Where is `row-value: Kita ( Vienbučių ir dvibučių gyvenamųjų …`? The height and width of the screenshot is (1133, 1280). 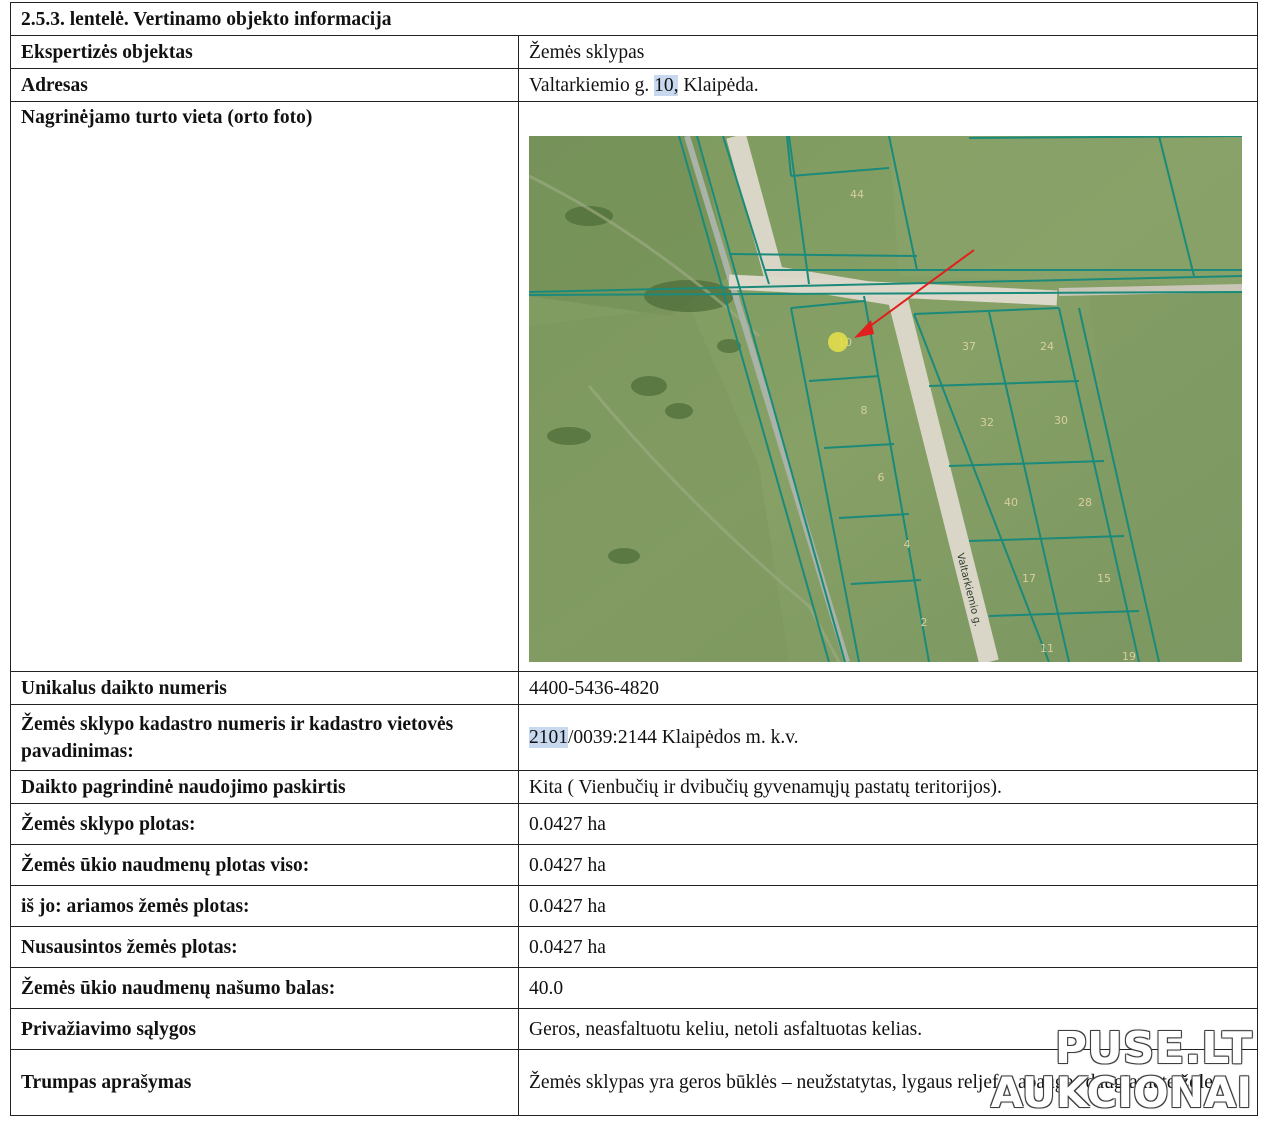
row-value: Kita ( Vienbučių ir dvibučių gyvenamųjų … is located at coordinates (888, 787).